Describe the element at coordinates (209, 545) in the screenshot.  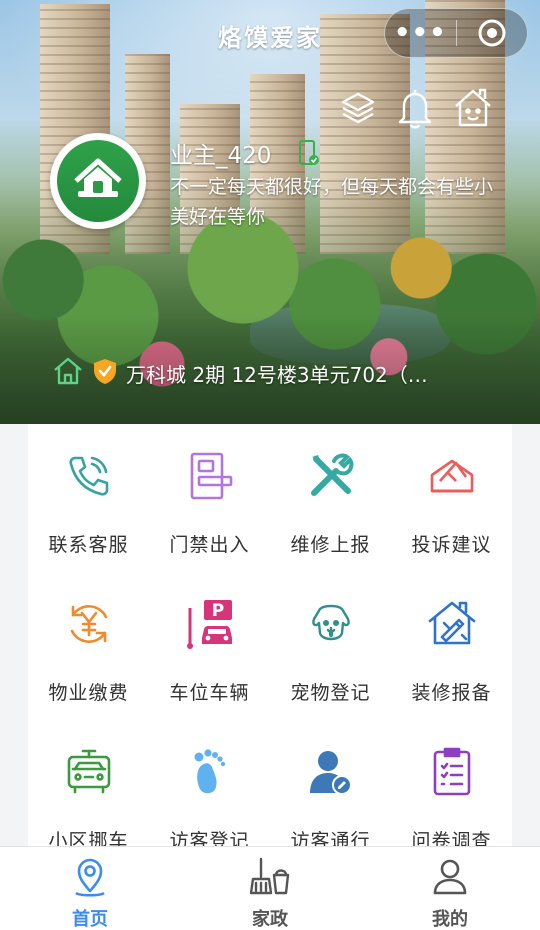
I see `service-label: 门禁出入` at that location.